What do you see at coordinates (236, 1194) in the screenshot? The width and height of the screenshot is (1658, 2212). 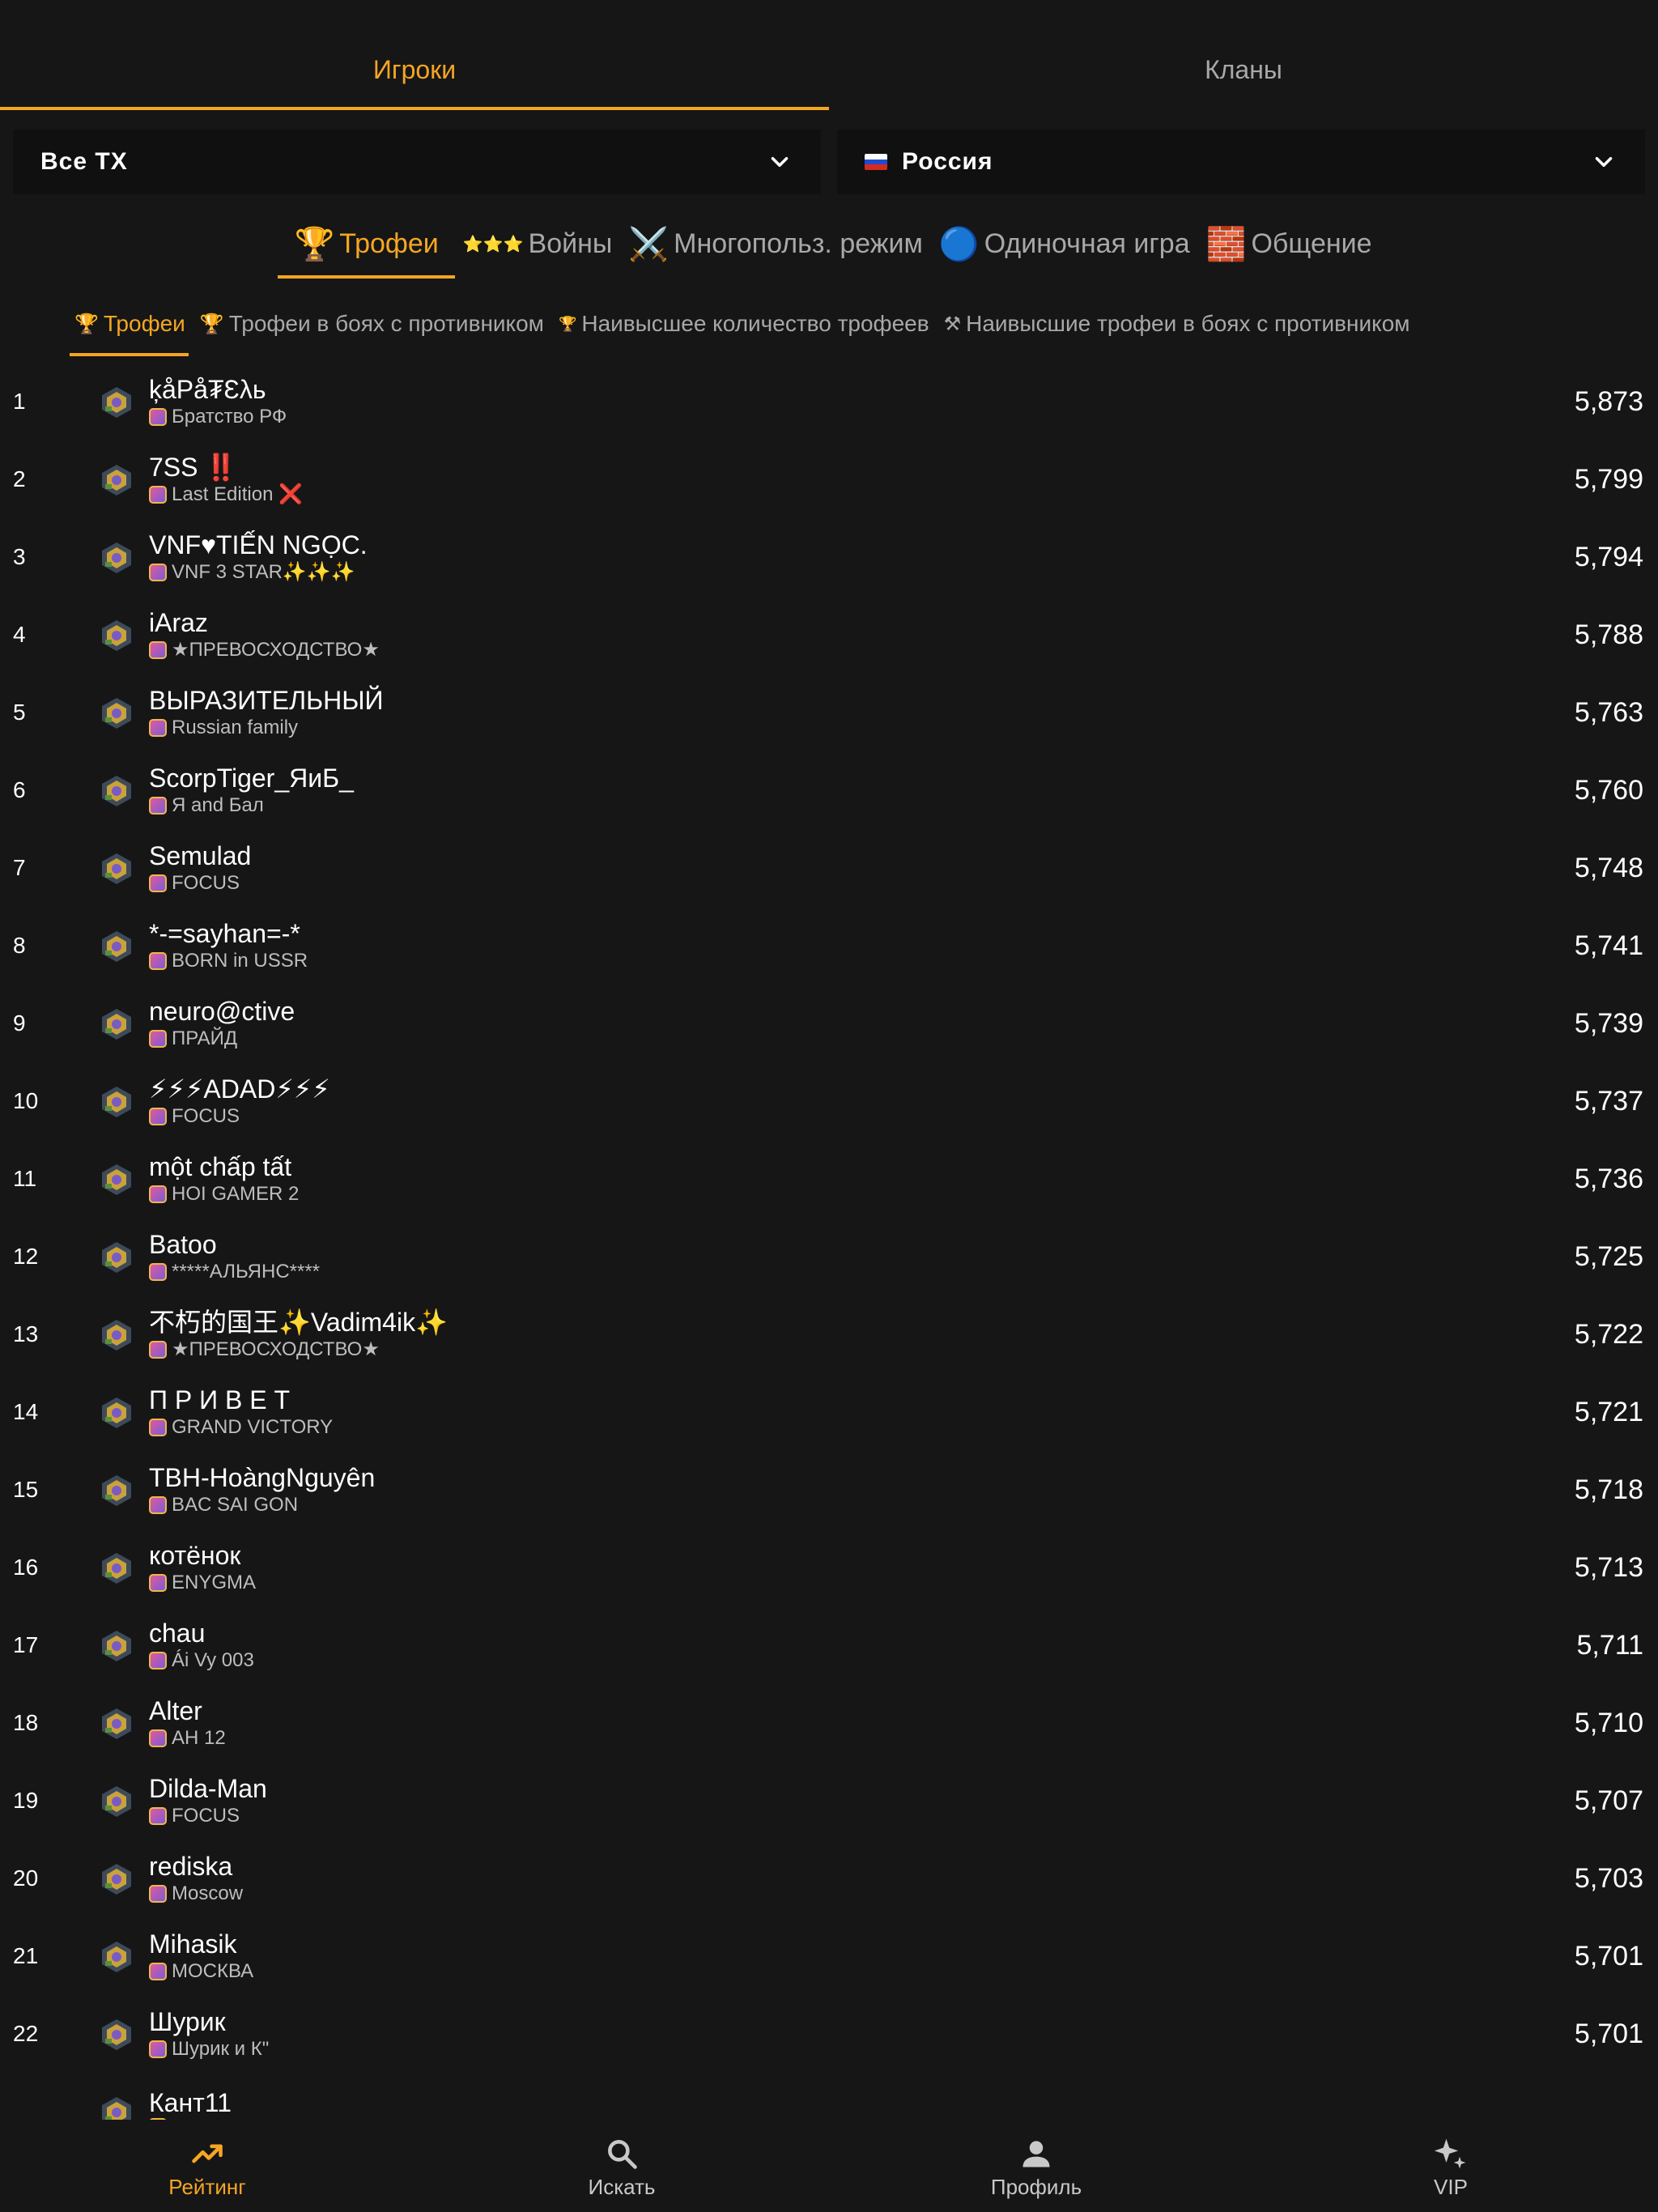 I see `player-clan-name: HOI GAMER 2` at bounding box center [236, 1194].